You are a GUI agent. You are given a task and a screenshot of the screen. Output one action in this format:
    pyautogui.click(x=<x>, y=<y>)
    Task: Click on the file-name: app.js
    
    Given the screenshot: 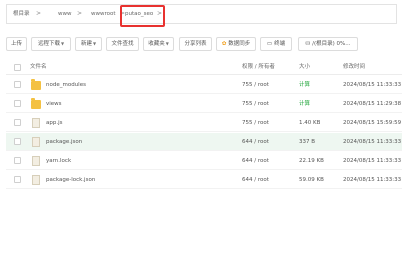 What is the action you would take?
    pyautogui.click(x=54, y=123)
    